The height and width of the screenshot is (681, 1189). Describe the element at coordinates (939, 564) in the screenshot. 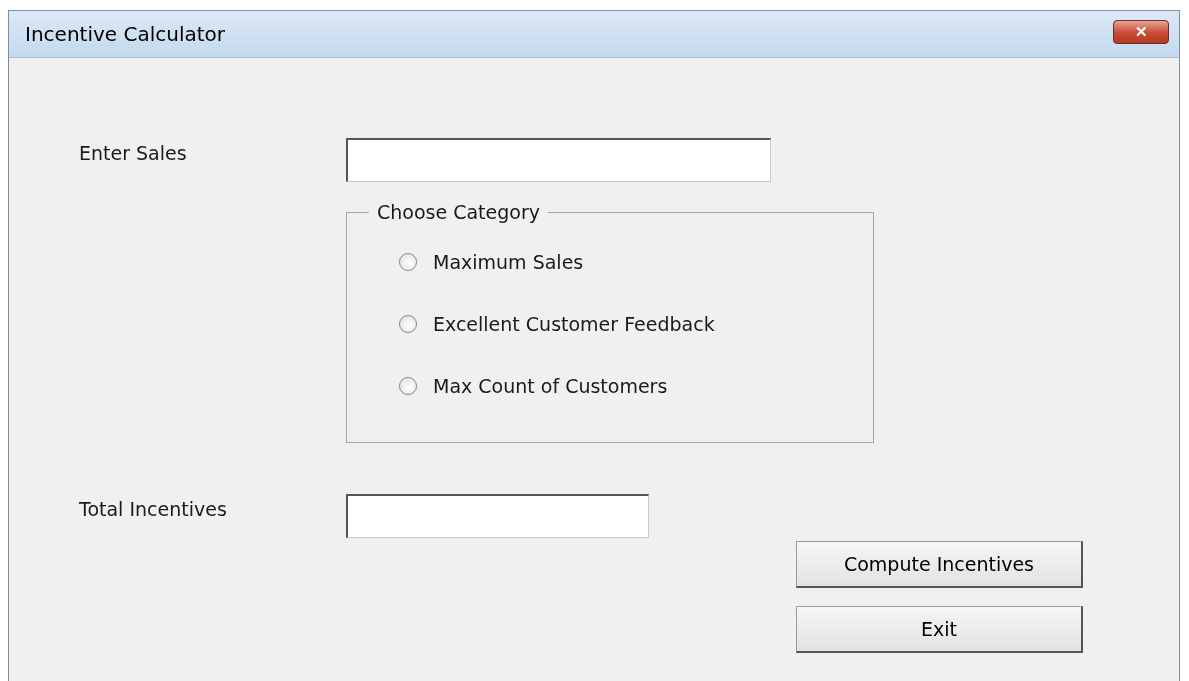

I see `compute-button: Compute Incentives` at that location.